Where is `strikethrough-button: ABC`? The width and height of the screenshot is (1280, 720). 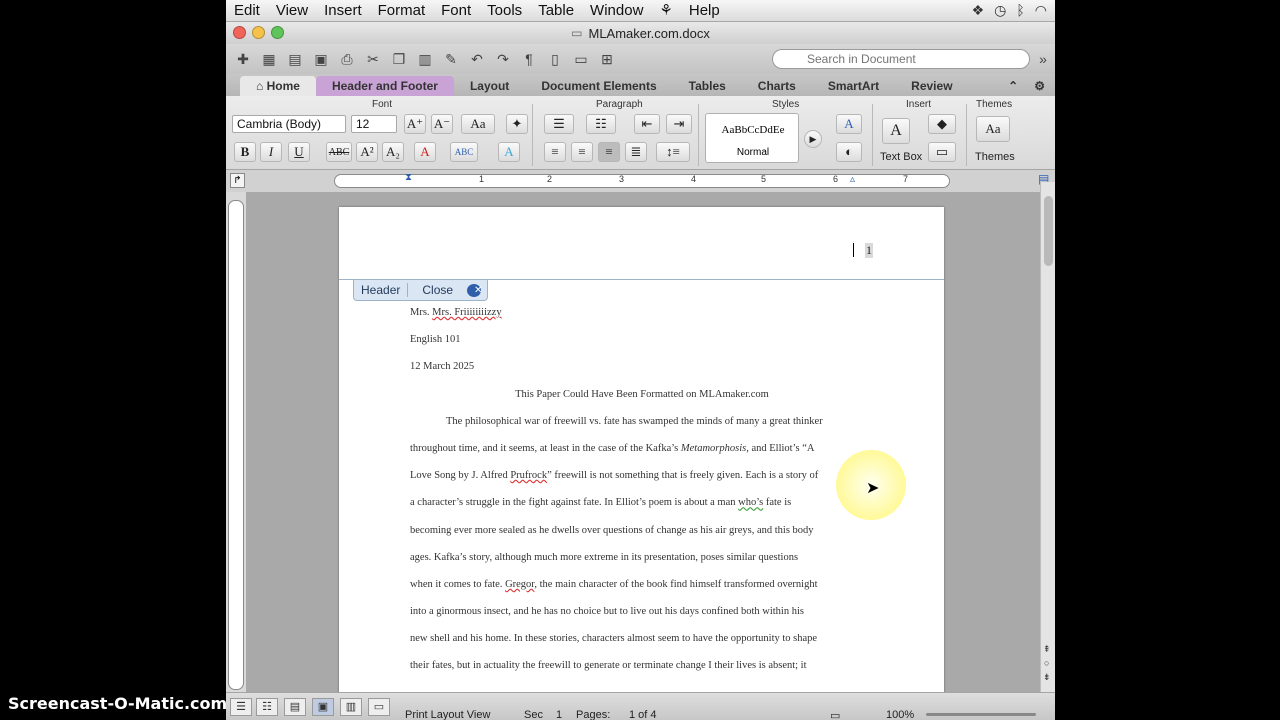
strikethrough-button: ABC is located at coordinates (339, 152).